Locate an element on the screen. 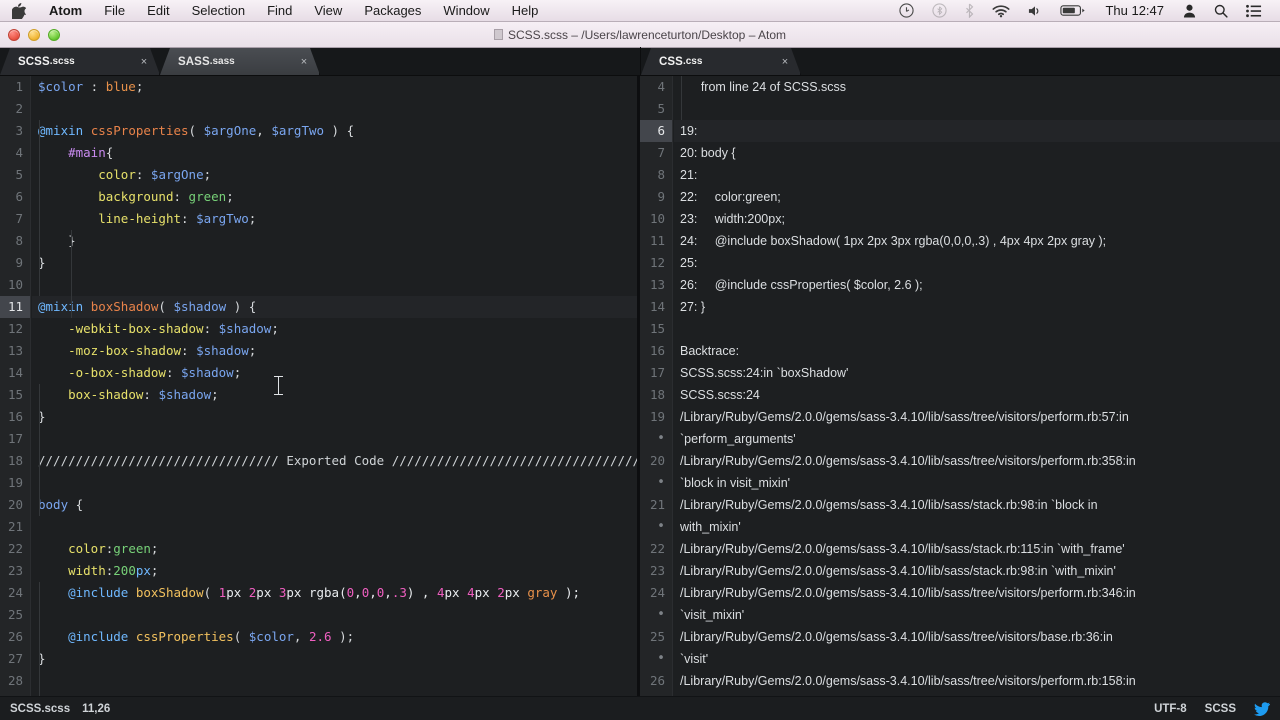  user-icon is located at coordinates (1189, 11).